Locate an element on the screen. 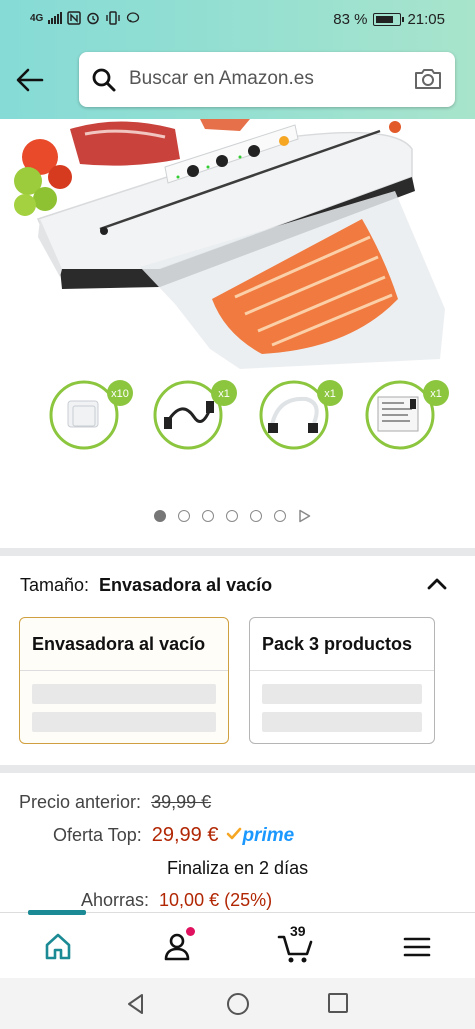  header: 4G 83 % 21:05 Buscar en Amazon.es is located at coordinates (237, 59).